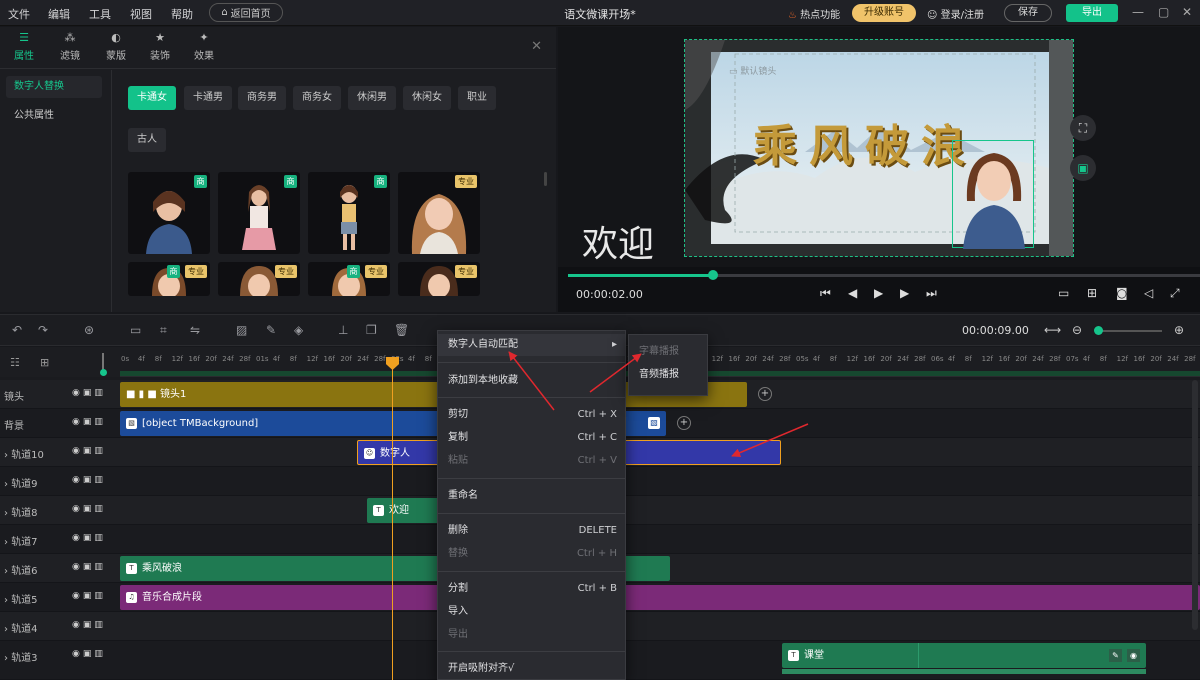 The height and width of the screenshot is (680, 1200). I want to click on image-edit-icon: ▨, so click(241, 330).